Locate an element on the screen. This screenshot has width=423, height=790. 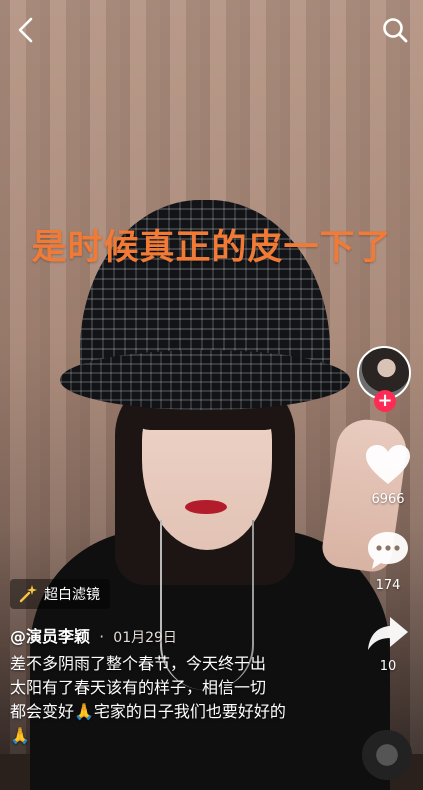
author-line: @演员李颖 · 01月29日 is located at coordinates (93, 635).